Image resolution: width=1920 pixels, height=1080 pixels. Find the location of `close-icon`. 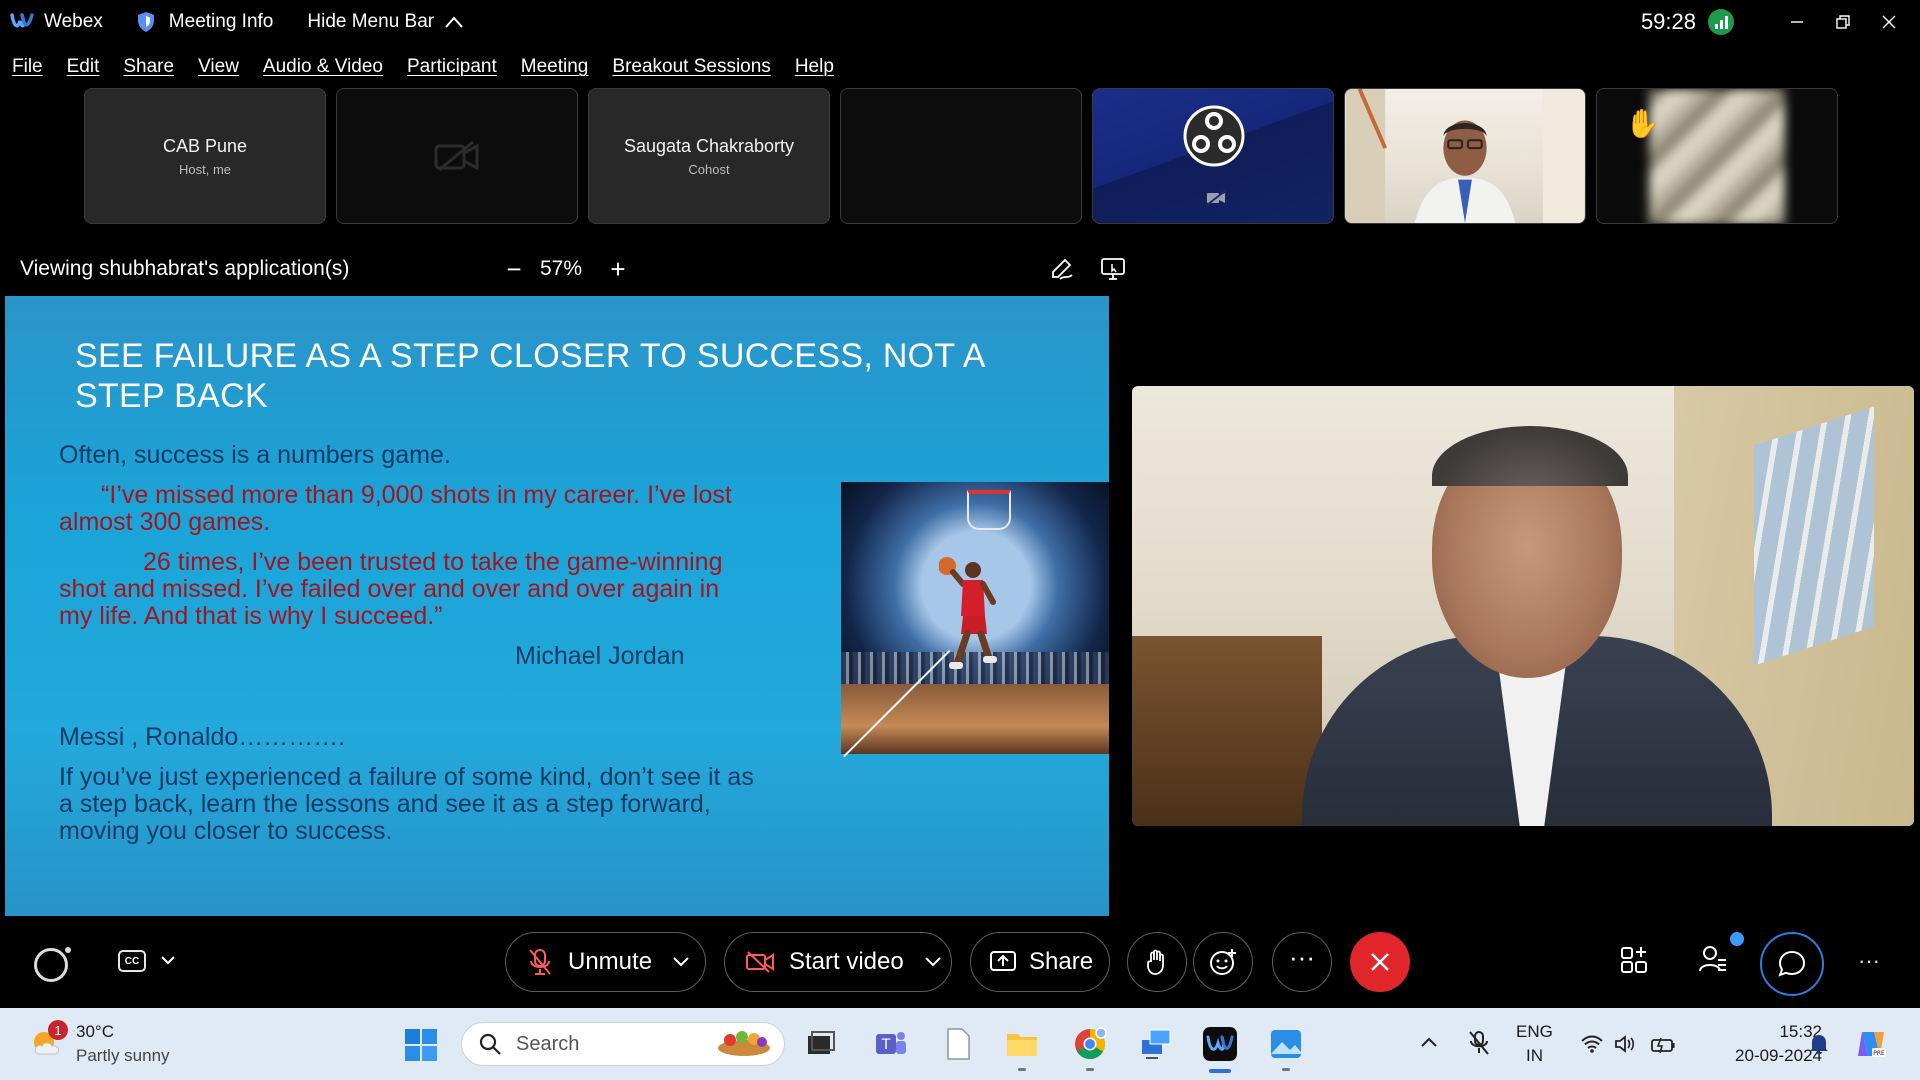

close-icon is located at coordinates (1380, 962).